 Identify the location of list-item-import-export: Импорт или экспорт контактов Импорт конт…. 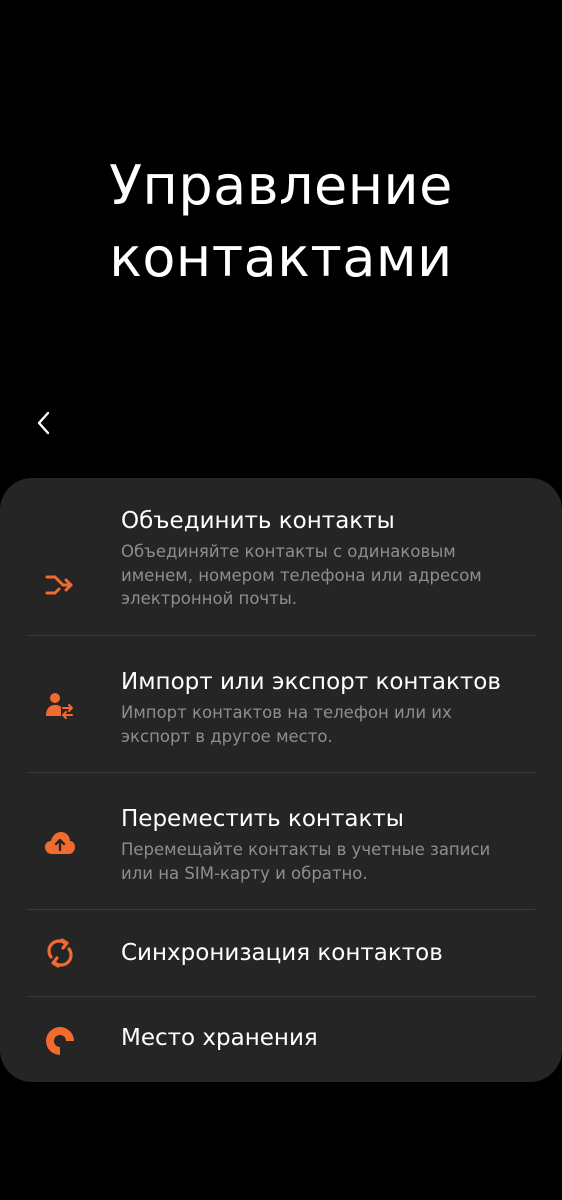
(281, 717).